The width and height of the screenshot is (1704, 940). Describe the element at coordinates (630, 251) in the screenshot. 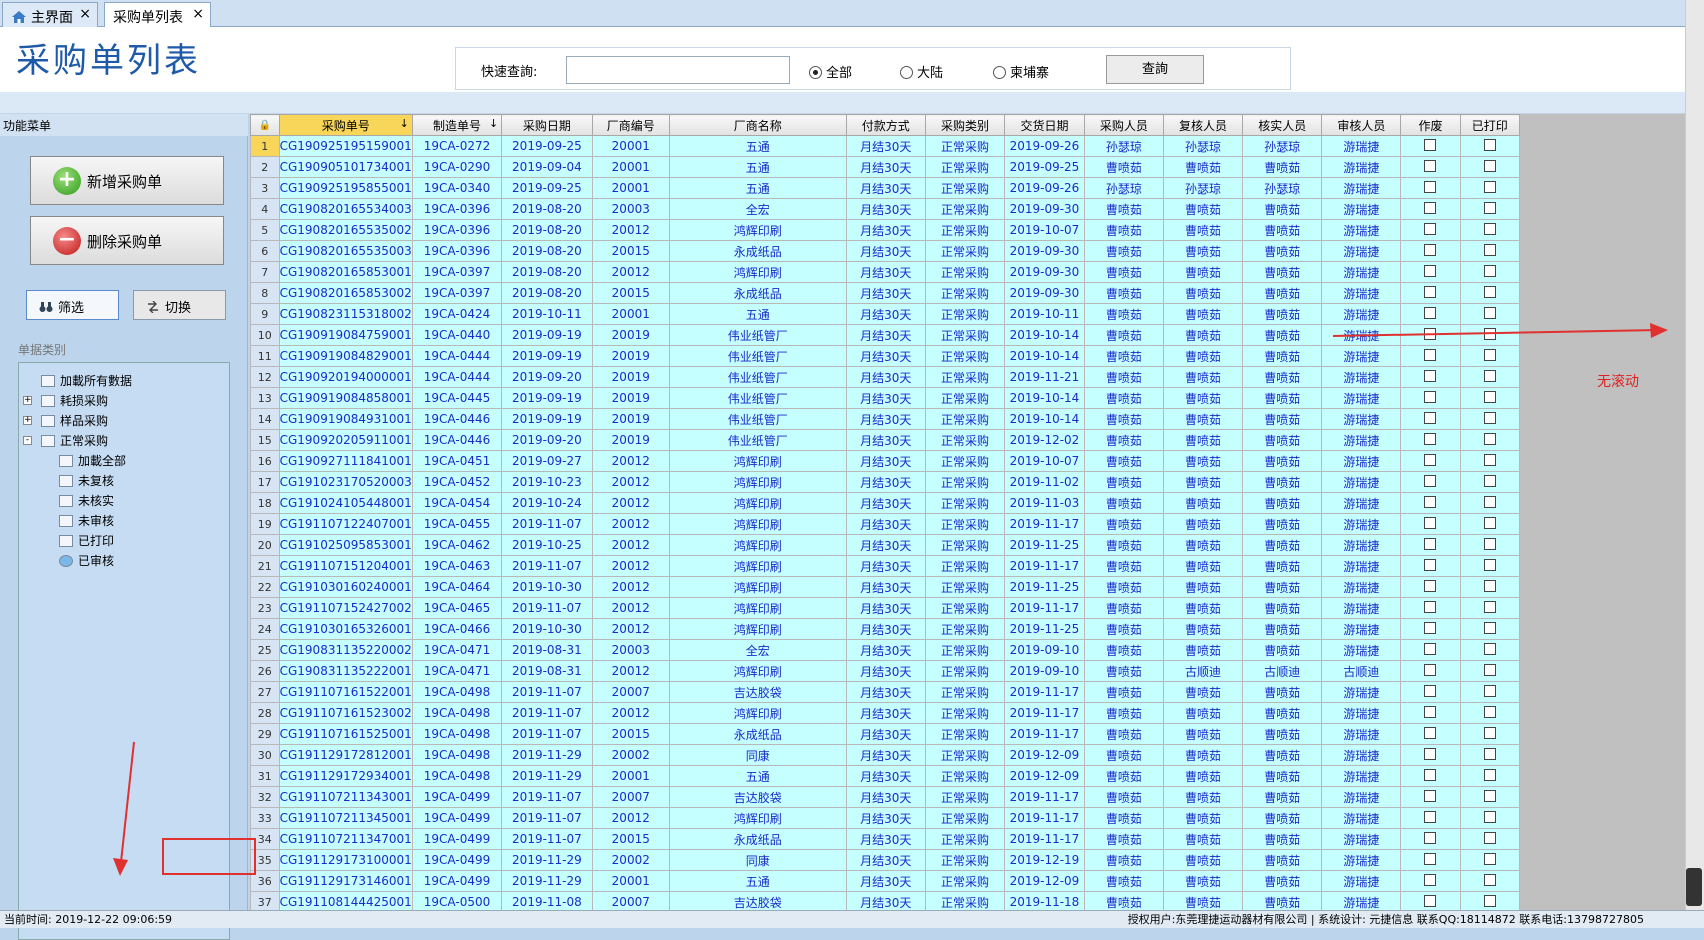

I see `table-cell: 20015` at that location.